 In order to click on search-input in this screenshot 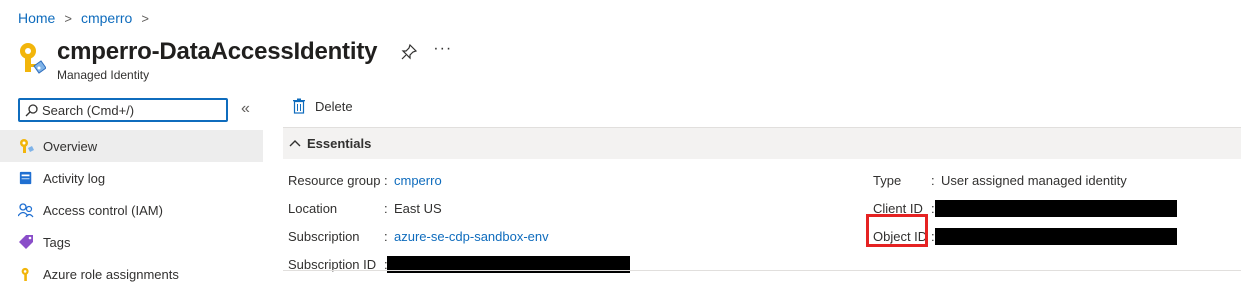, I will do `click(127, 110)`.